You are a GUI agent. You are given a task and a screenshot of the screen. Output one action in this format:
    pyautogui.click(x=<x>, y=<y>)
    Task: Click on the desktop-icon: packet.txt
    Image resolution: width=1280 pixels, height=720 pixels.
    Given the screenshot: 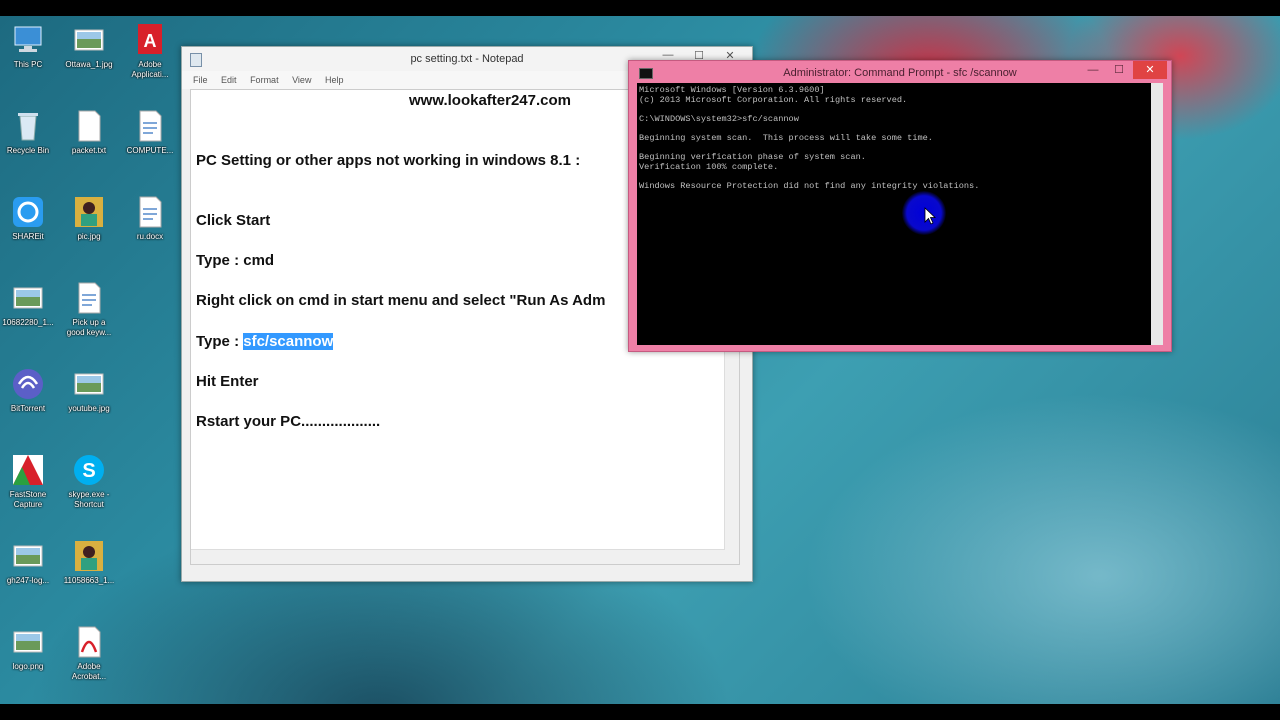 What is the action you would take?
    pyautogui.click(x=89, y=132)
    